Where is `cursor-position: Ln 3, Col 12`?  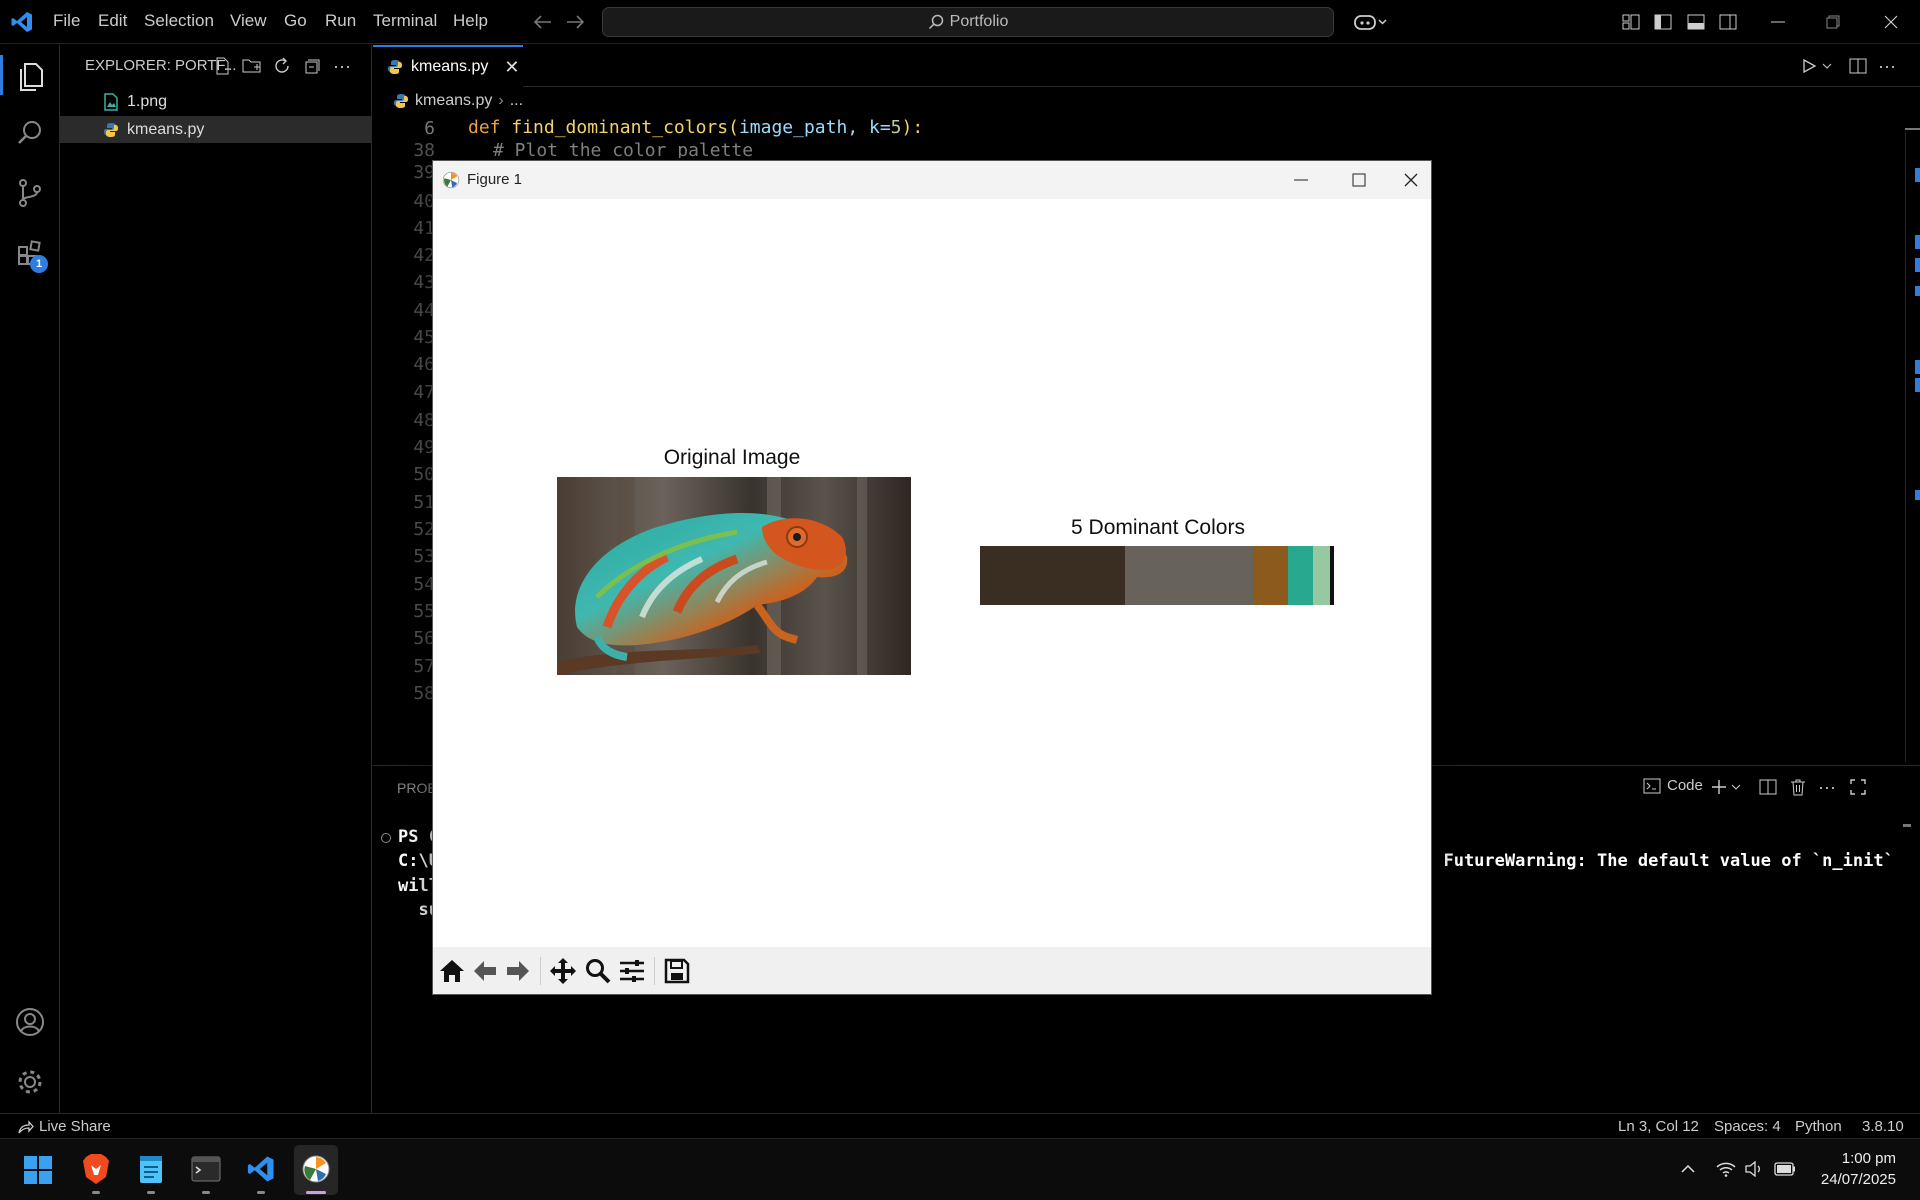 cursor-position: Ln 3, Col 12 is located at coordinates (1658, 1126).